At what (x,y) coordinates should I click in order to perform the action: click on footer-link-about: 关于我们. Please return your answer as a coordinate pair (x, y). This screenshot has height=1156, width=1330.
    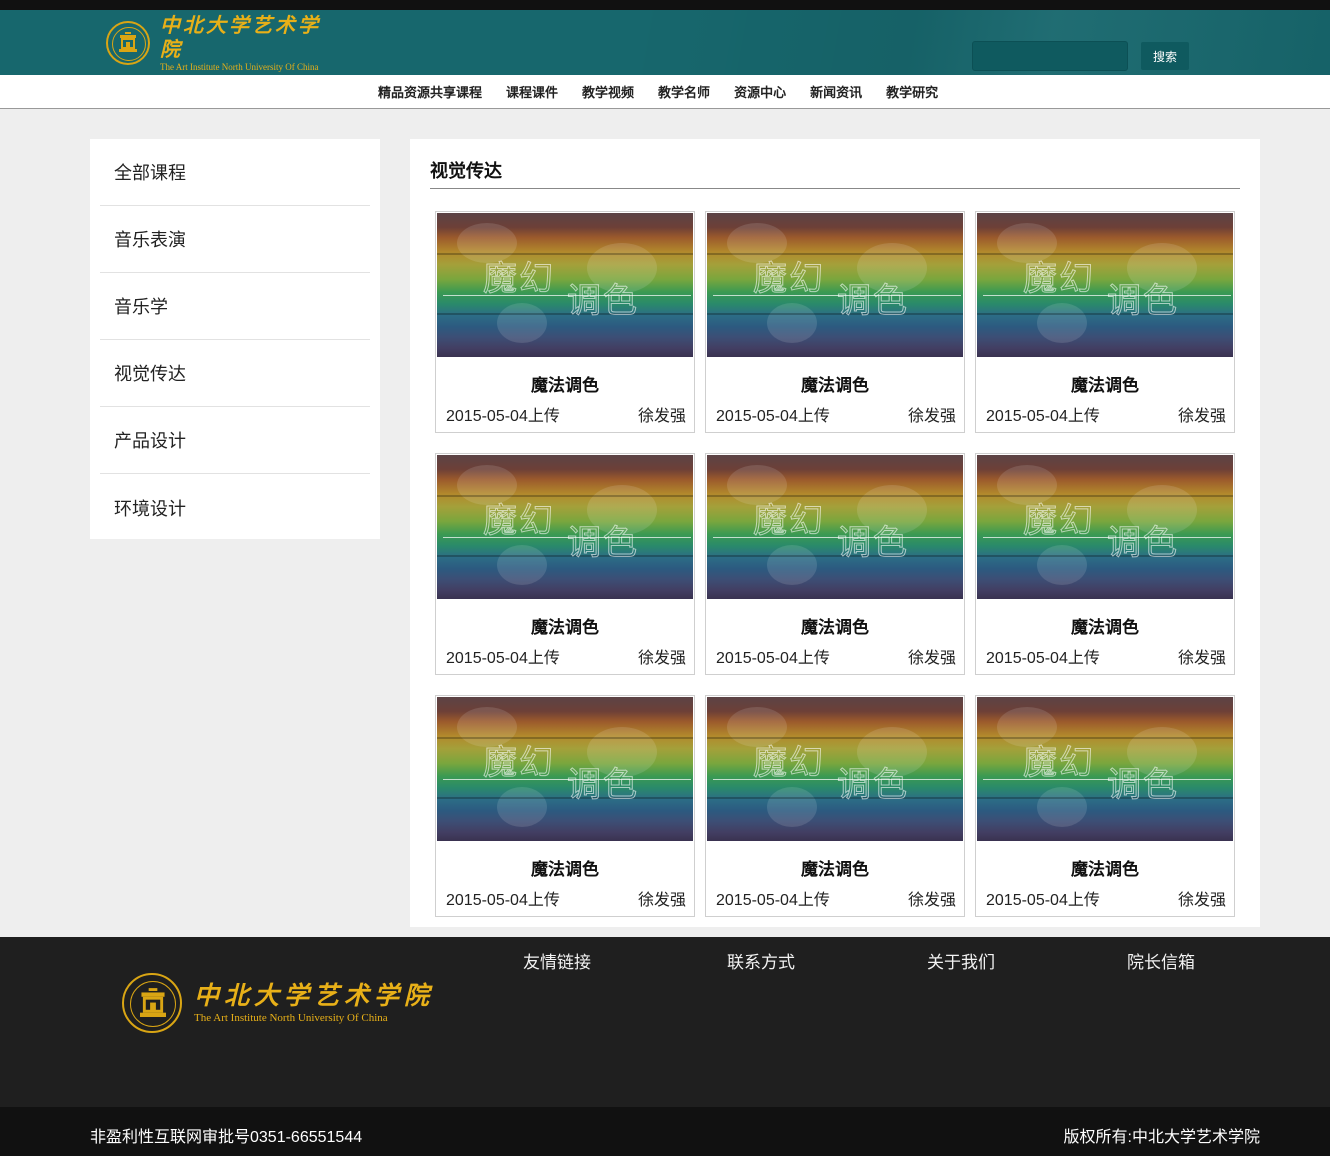
    Looking at the image, I should click on (961, 960).